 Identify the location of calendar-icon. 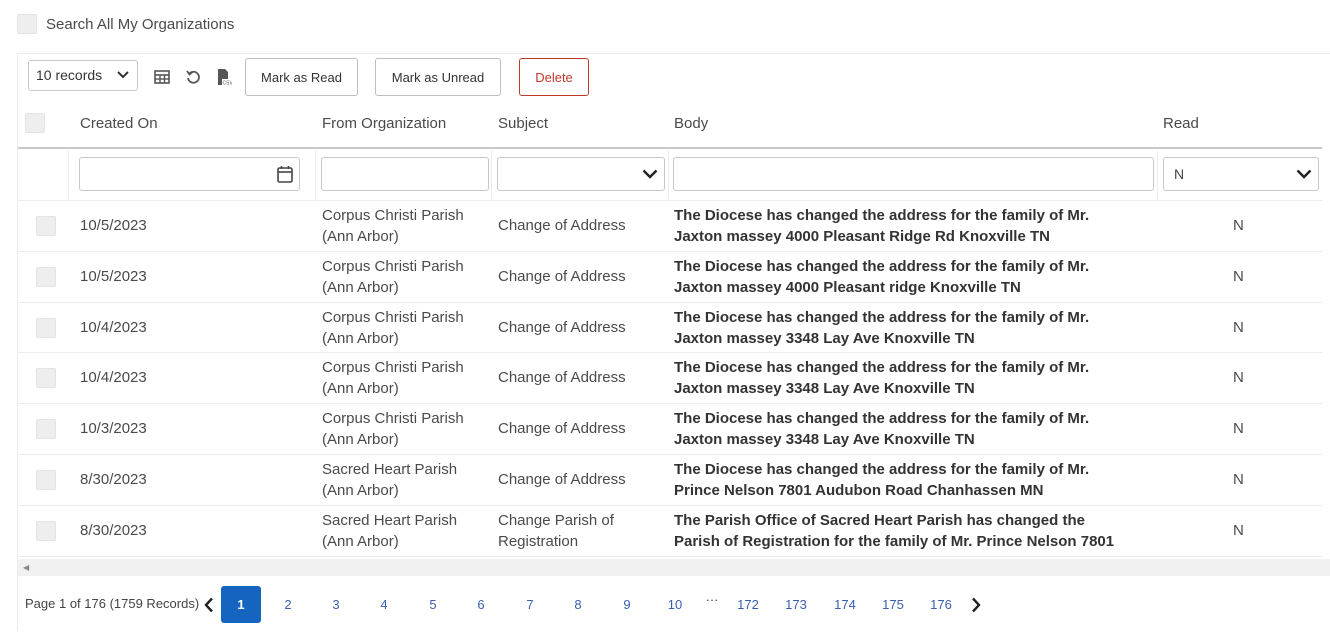
(285, 174).